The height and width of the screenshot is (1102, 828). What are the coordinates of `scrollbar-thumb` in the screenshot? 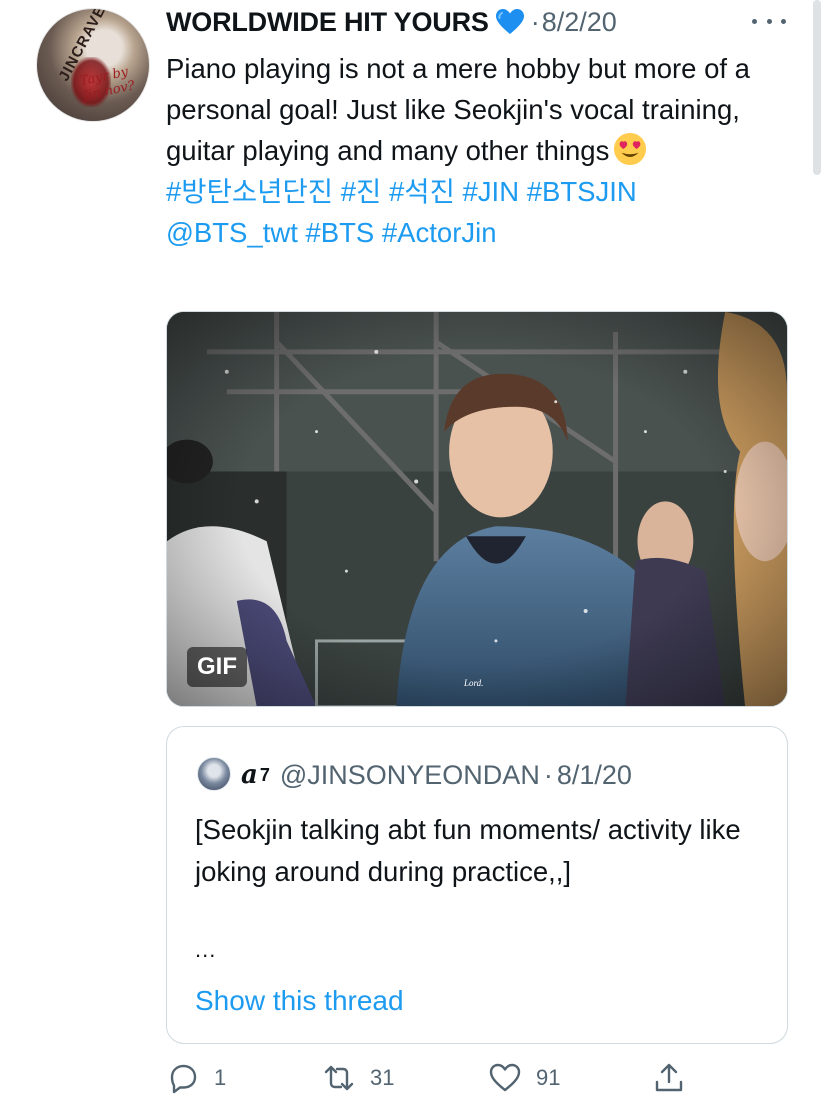 It's located at (817, 87).